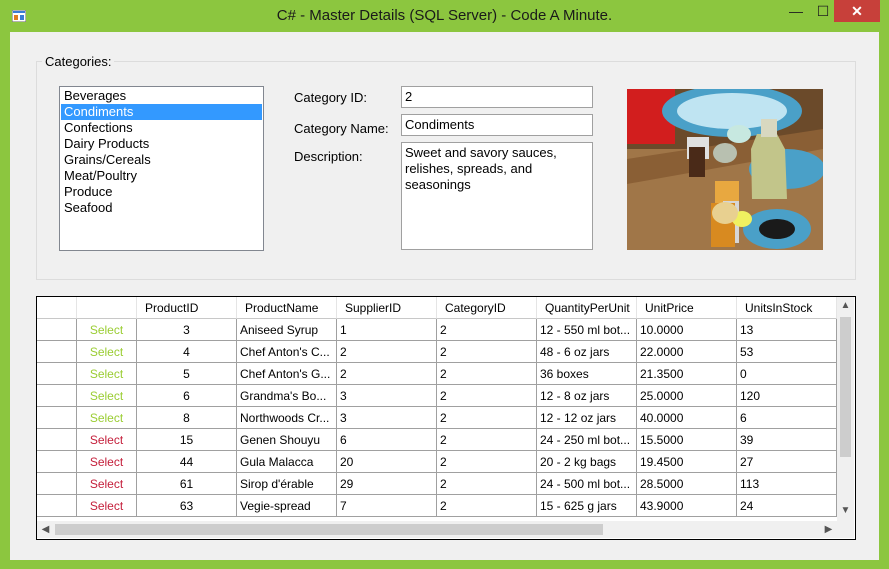 The image size is (889, 569). What do you see at coordinates (387, 506) in the screenshot?
I see `table-cell: 7` at bounding box center [387, 506].